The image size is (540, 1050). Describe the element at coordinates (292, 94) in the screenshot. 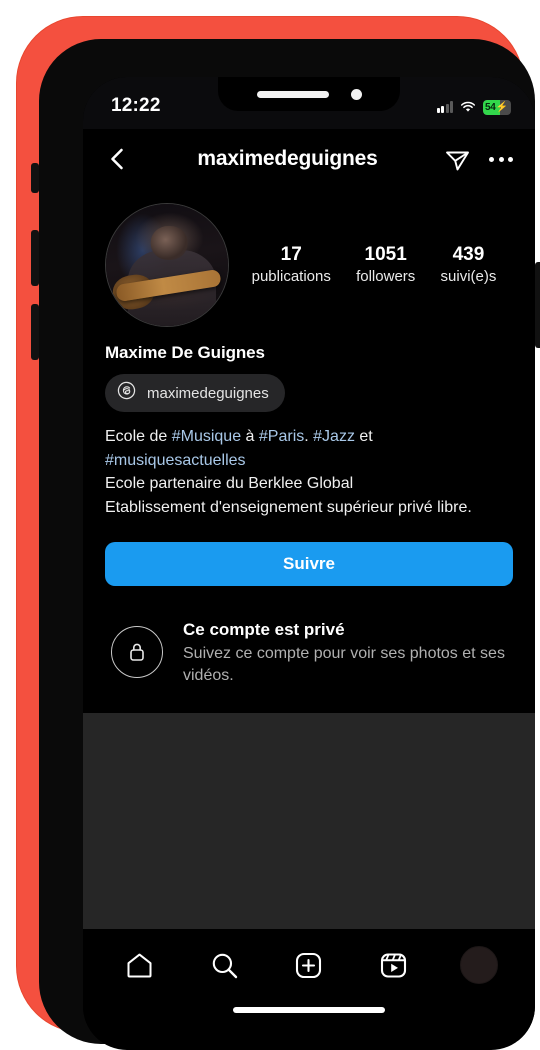

I see `earpiece-speaker` at that location.